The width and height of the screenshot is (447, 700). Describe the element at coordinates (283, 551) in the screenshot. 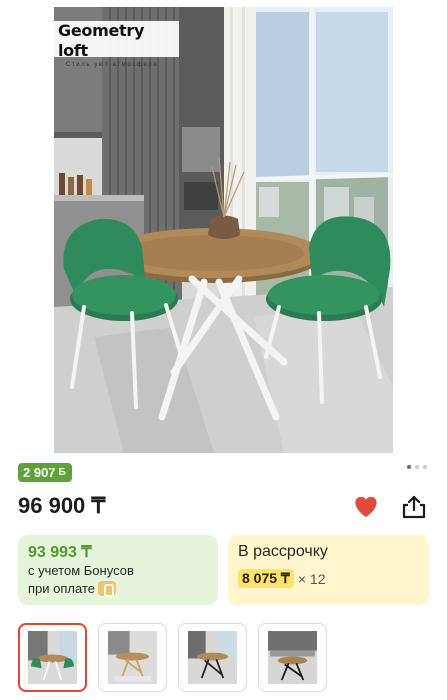

I see `installment-title: В рассрочку` at that location.